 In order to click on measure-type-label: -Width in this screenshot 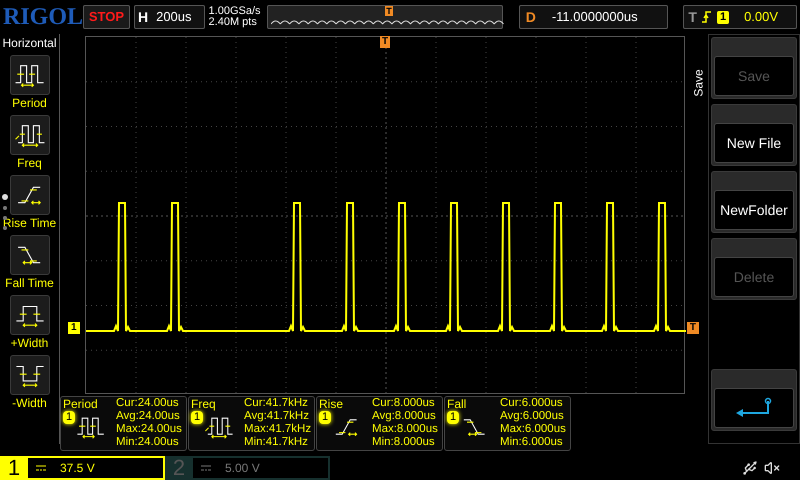, I will do `click(29, 403)`.